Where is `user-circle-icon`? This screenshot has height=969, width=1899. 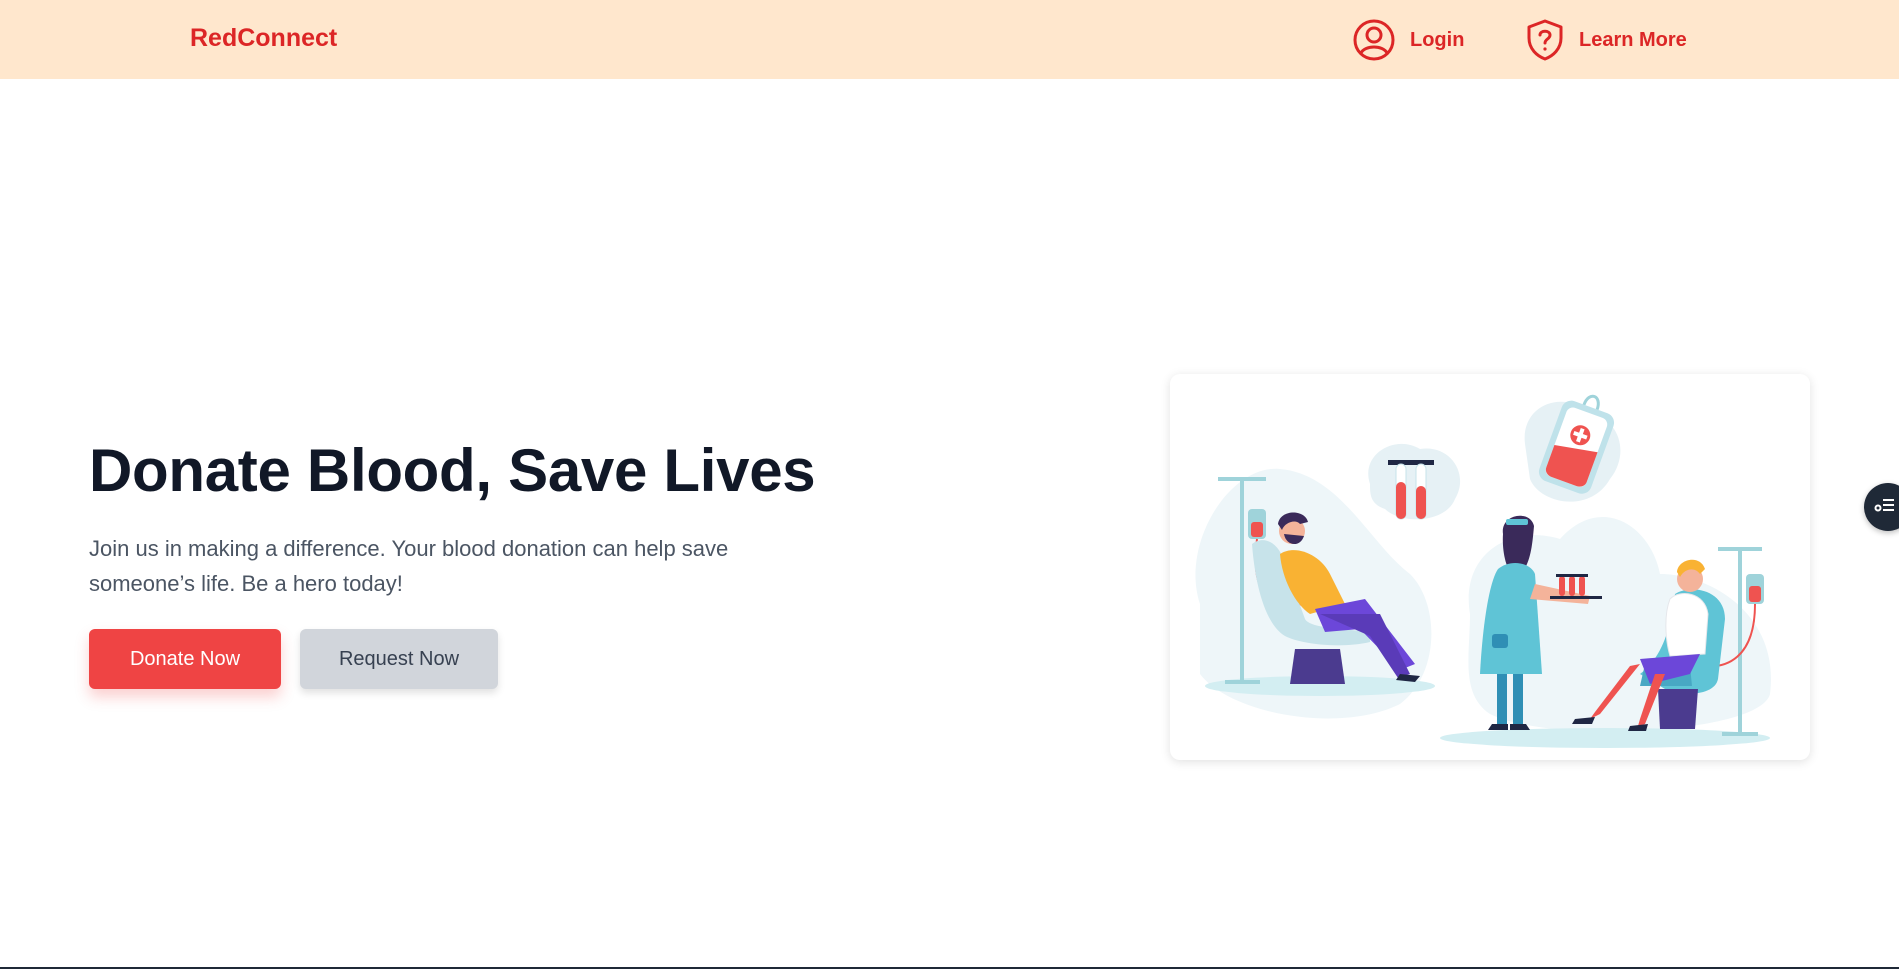 user-circle-icon is located at coordinates (1374, 40).